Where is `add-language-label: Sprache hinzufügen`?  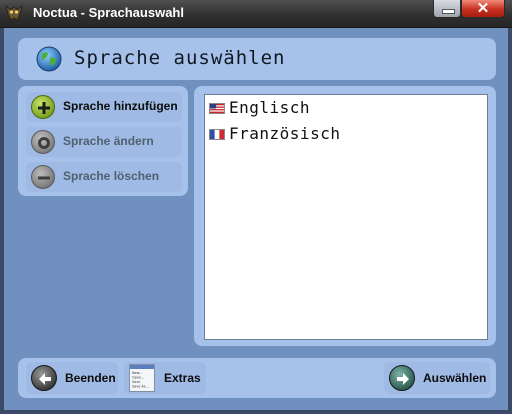
add-language-label: Sprache hinzufügen is located at coordinates (120, 106).